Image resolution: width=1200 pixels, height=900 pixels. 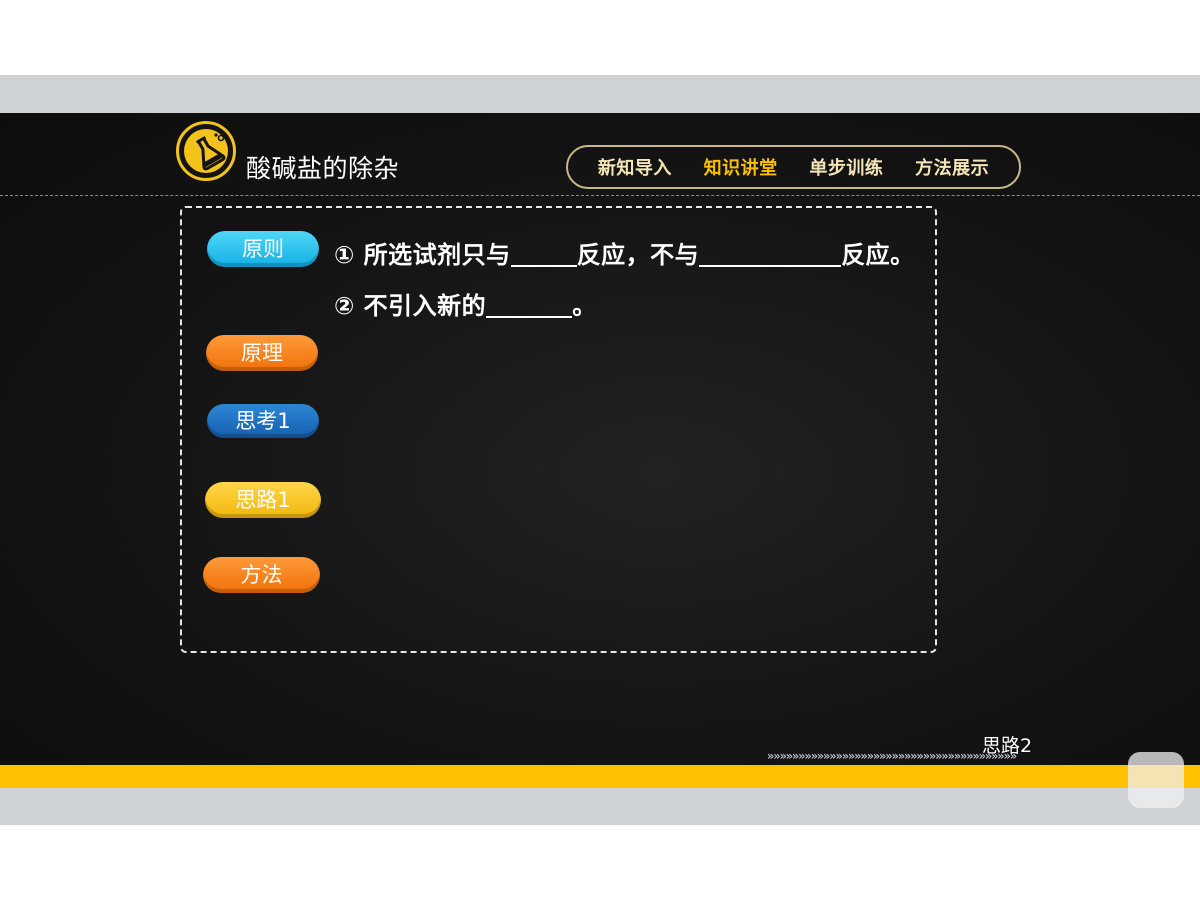 I want to click on bottom-frame-bar, so click(x=600, y=806).